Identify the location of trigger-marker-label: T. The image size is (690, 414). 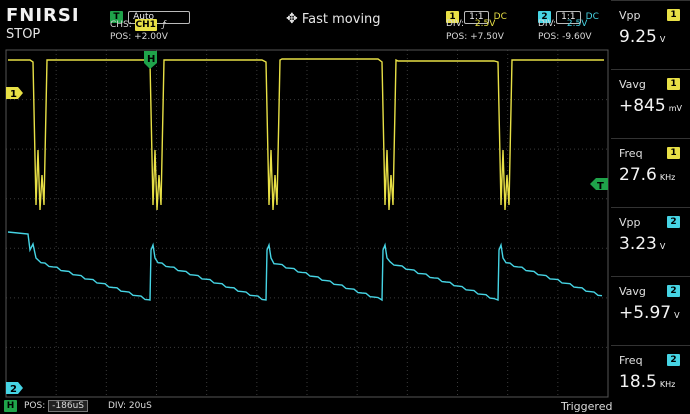
(600, 186).